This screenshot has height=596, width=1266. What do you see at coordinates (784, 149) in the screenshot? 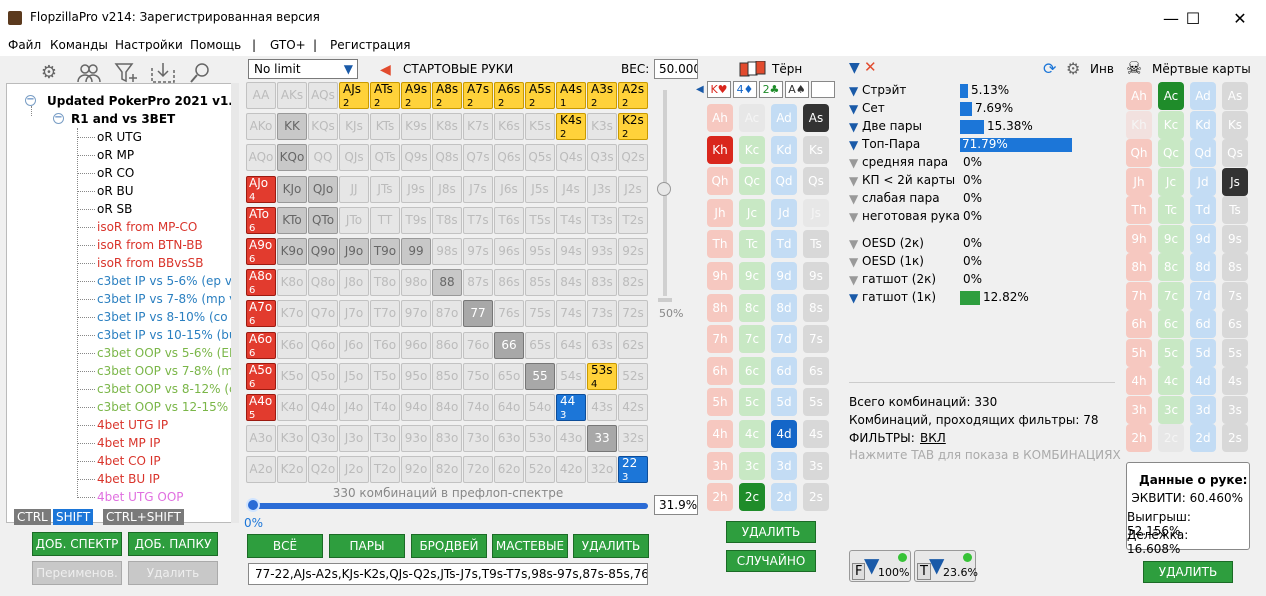
I see `card-Kd: Kd` at bounding box center [784, 149].